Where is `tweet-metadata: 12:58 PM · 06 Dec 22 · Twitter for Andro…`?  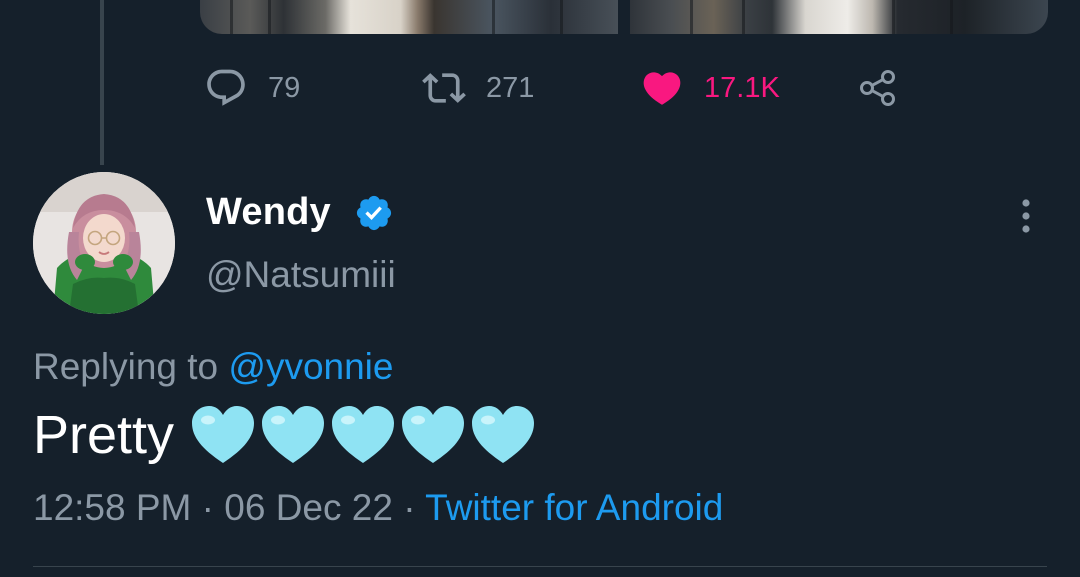
tweet-metadata: 12:58 PM · 06 Dec 22 · Twitter for Andro… is located at coordinates (378, 508).